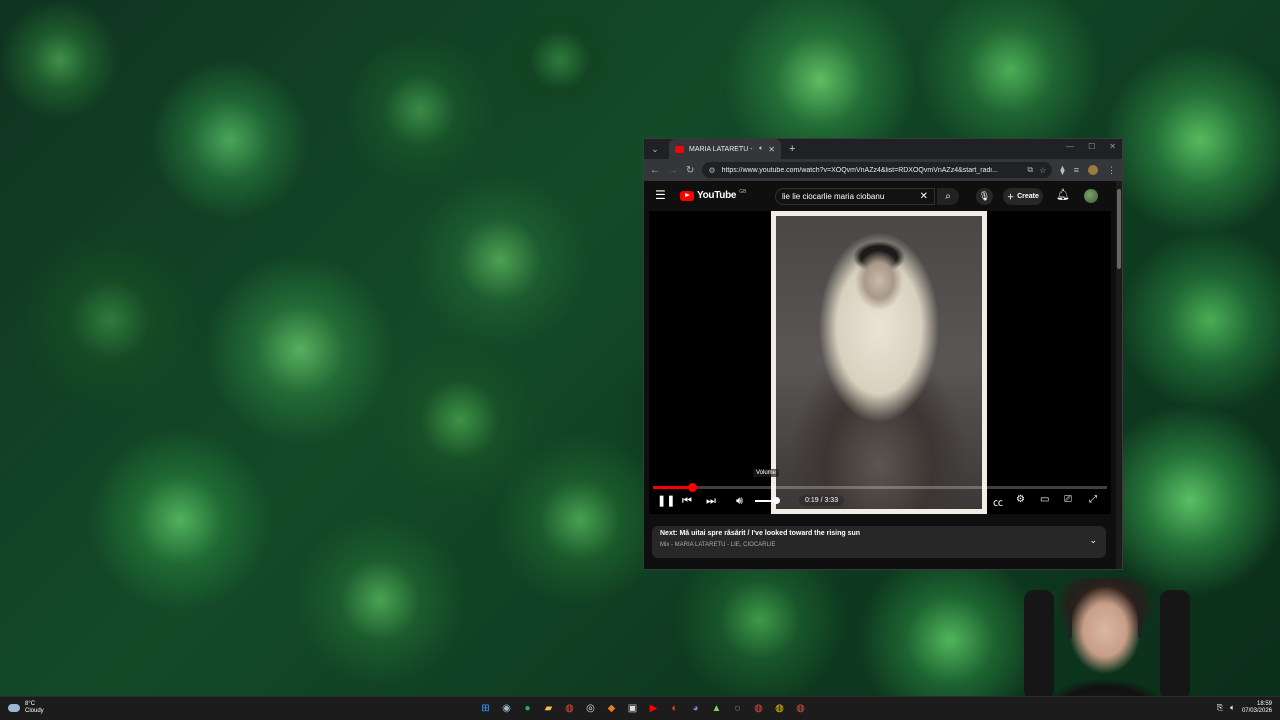 The width and height of the screenshot is (1280, 720). Describe the element at coordinates (998, 501) in the screenshot. I see `subtitles-icon: ㏄` at that location.